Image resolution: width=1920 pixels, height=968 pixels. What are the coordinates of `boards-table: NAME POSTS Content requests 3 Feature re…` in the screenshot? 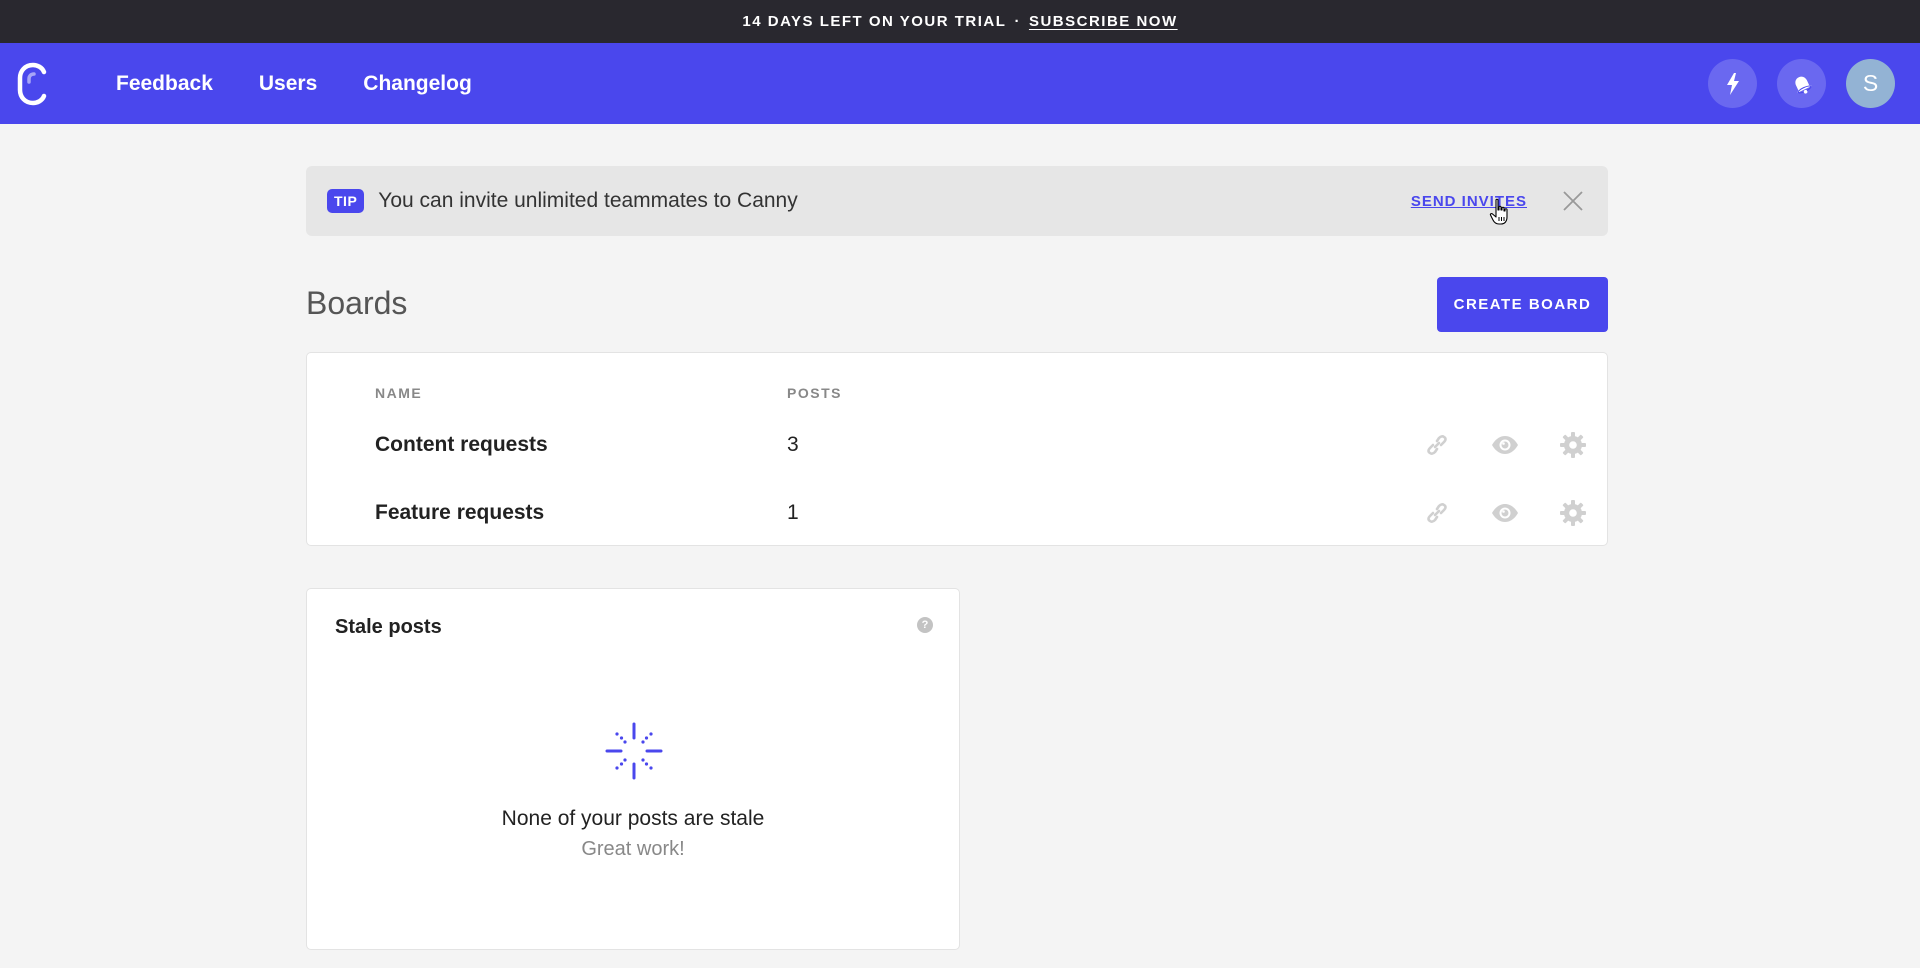 It's located at (957, 449).